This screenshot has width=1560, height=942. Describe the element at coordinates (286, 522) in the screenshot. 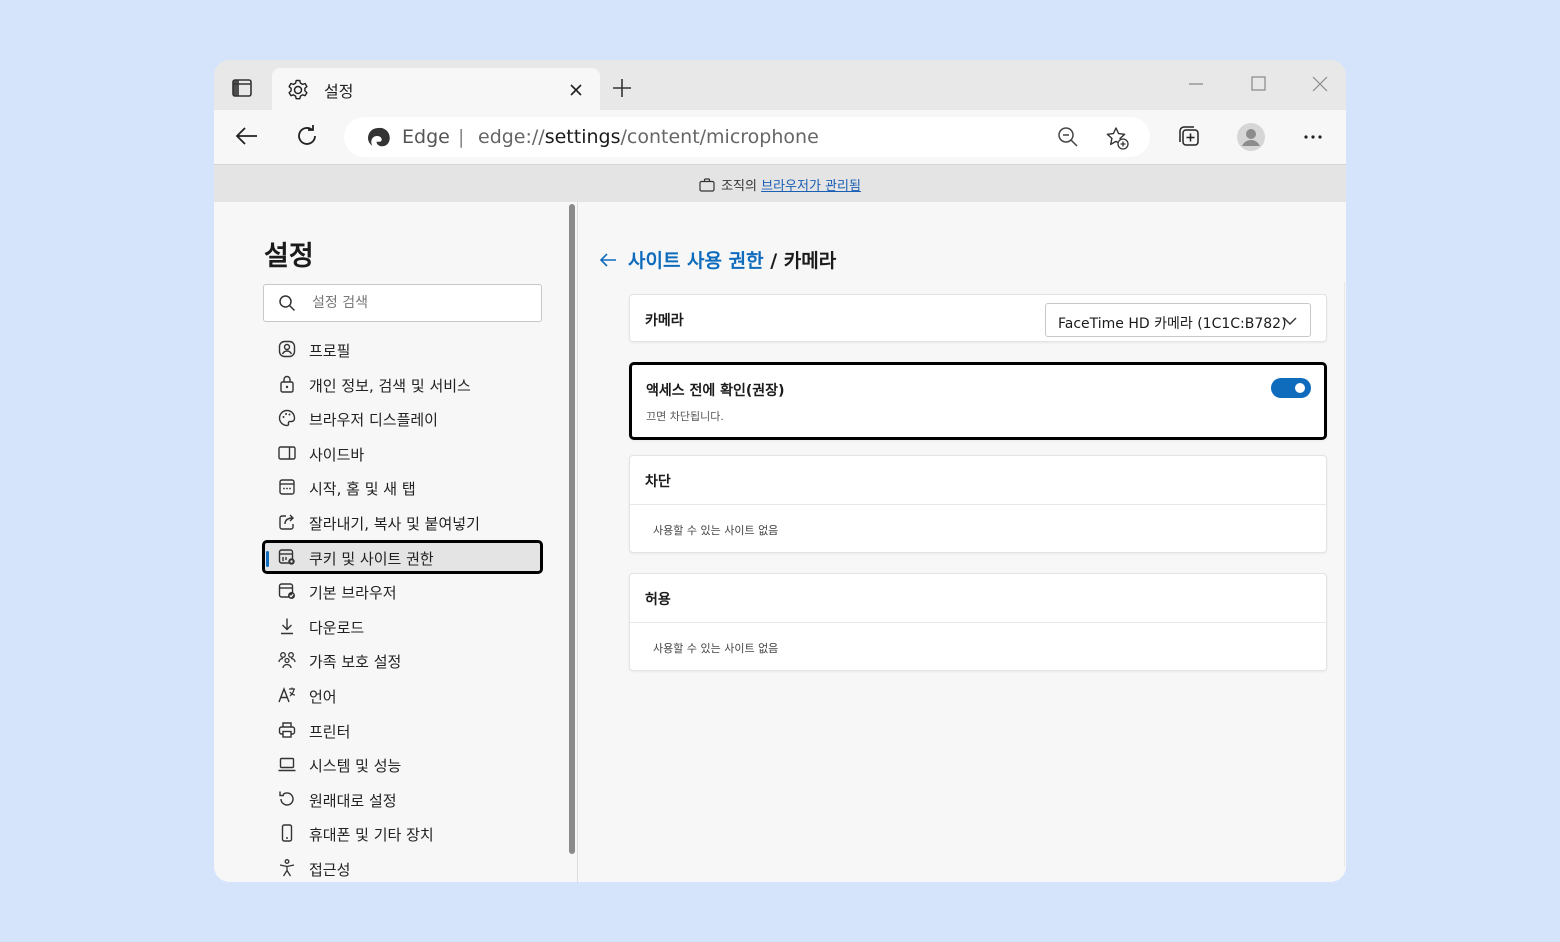

I see `share-icon` at that location.